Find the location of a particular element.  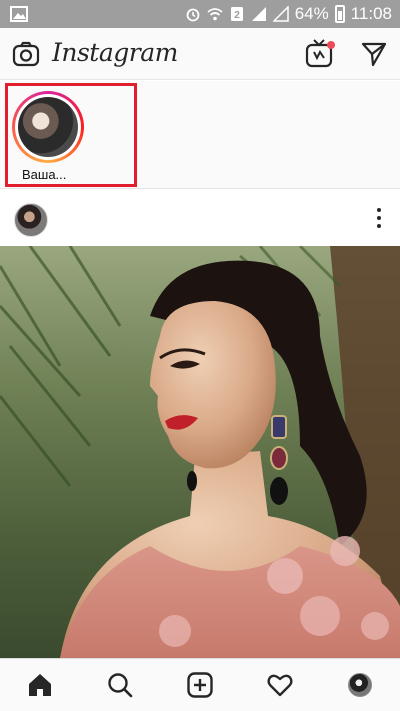

activity-heart-icon is located at coordinates (280, 685).